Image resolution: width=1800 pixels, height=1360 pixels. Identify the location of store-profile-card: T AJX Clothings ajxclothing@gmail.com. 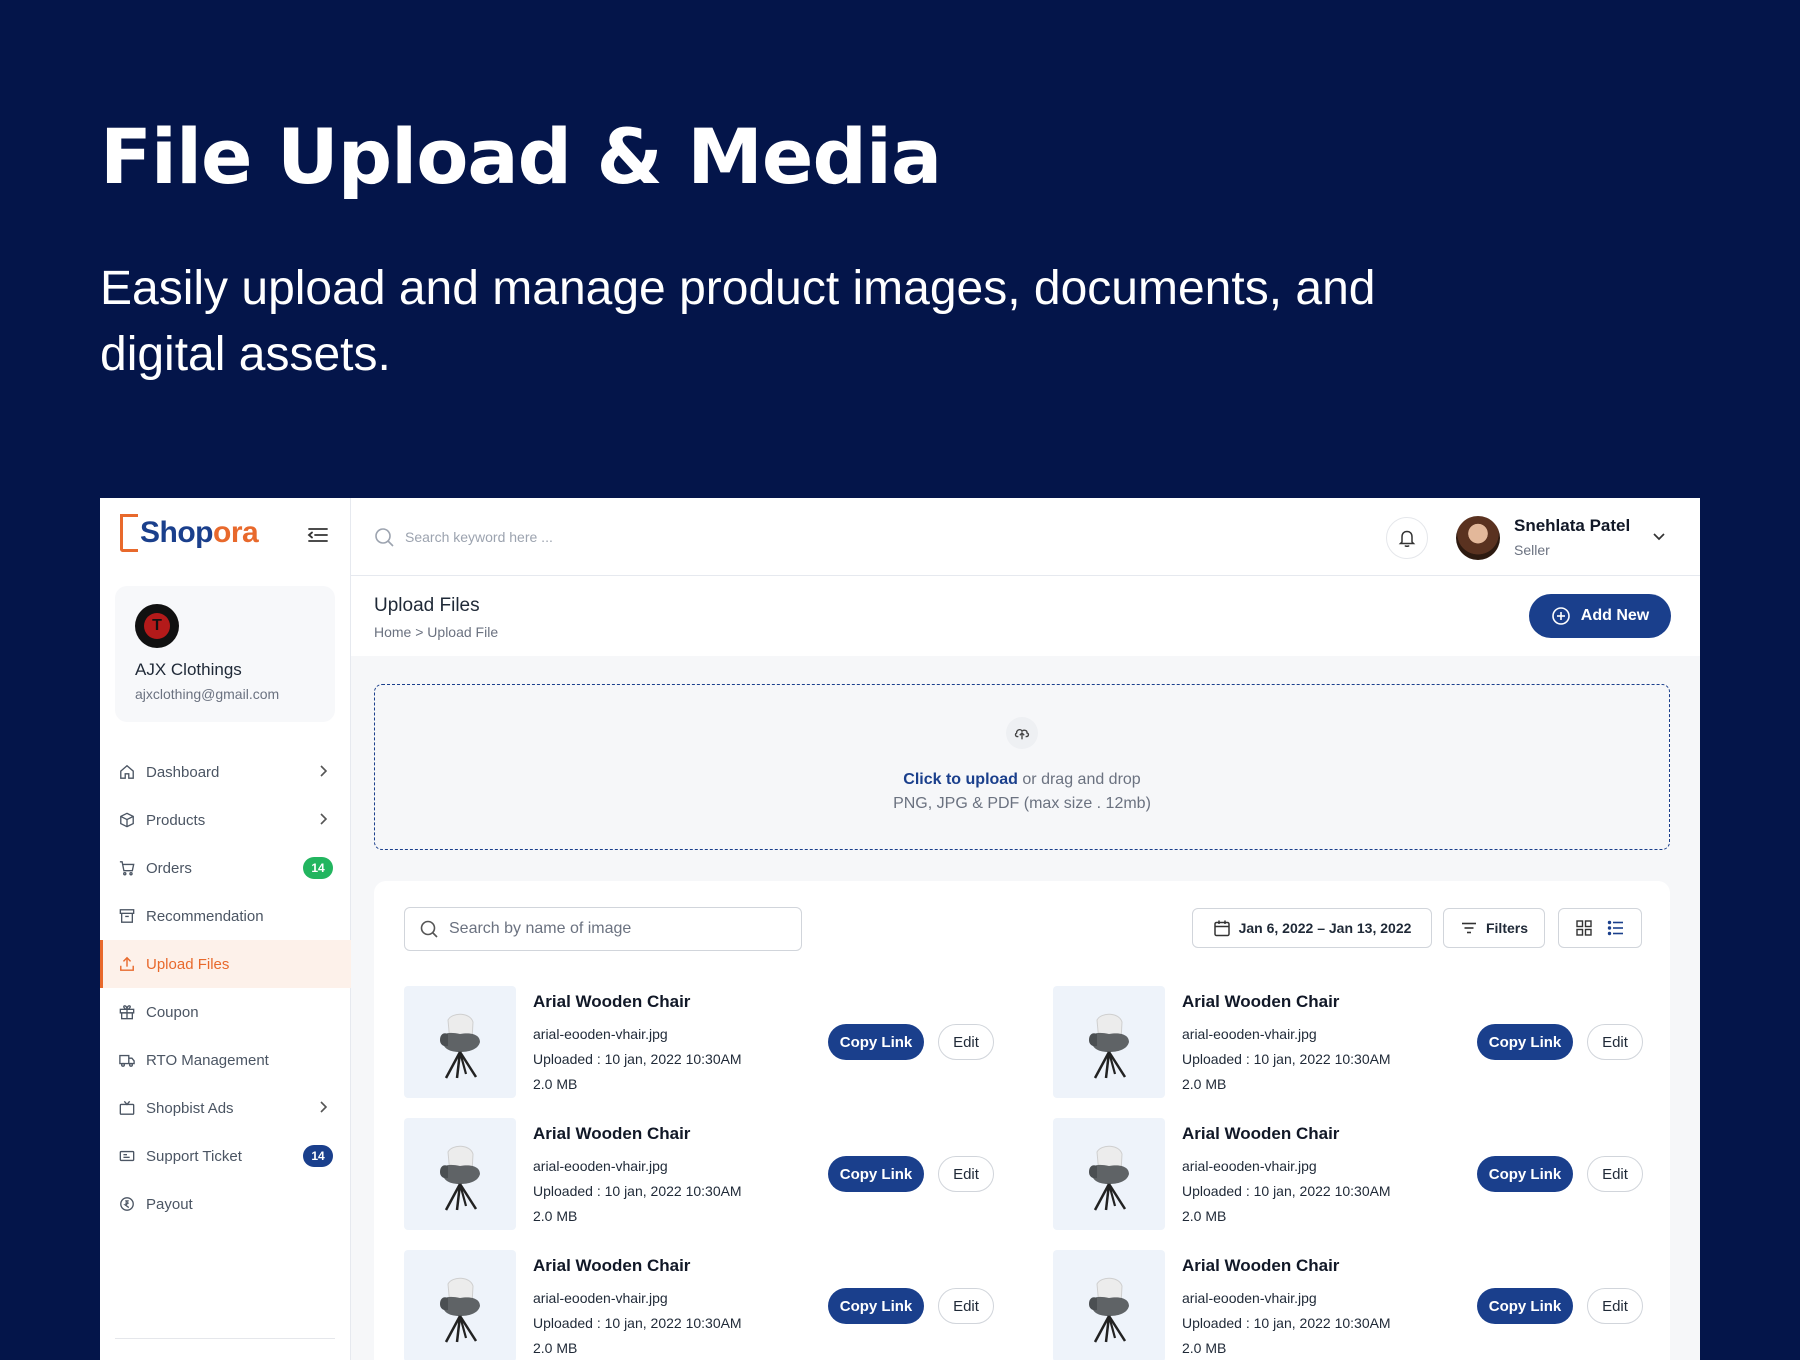
(225, 654).